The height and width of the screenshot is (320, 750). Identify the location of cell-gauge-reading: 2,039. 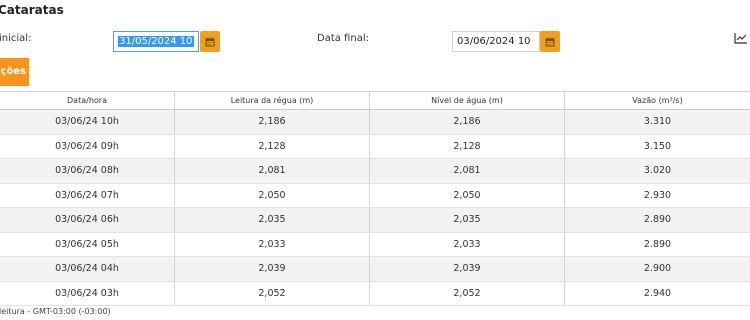
(272, 269).